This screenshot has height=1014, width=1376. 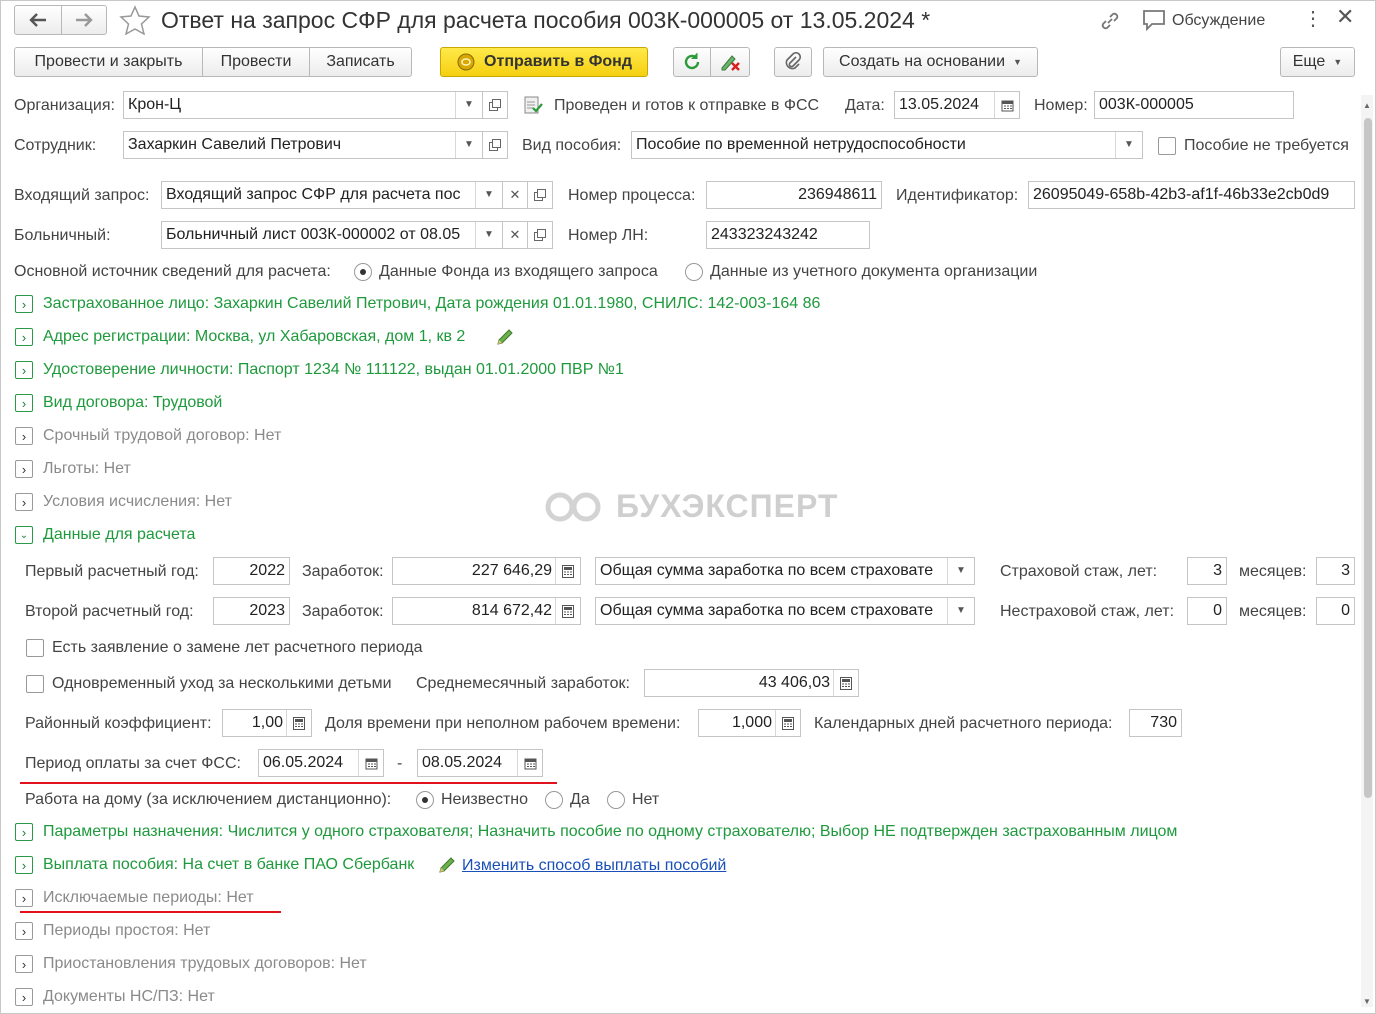 I want to click on nonins-exp-months-field: 0, so click(x=1335, y=611).